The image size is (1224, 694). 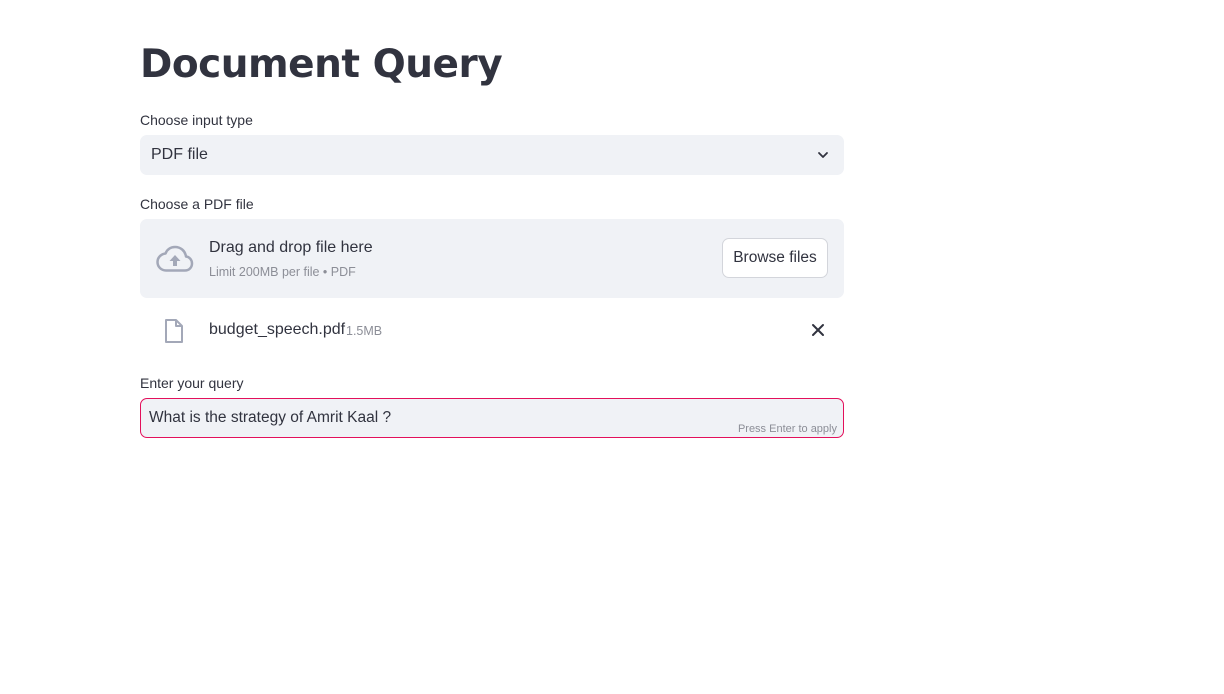 I want to click on file-uploader-label: Choose a PDF file, so click(x=197, y=204).